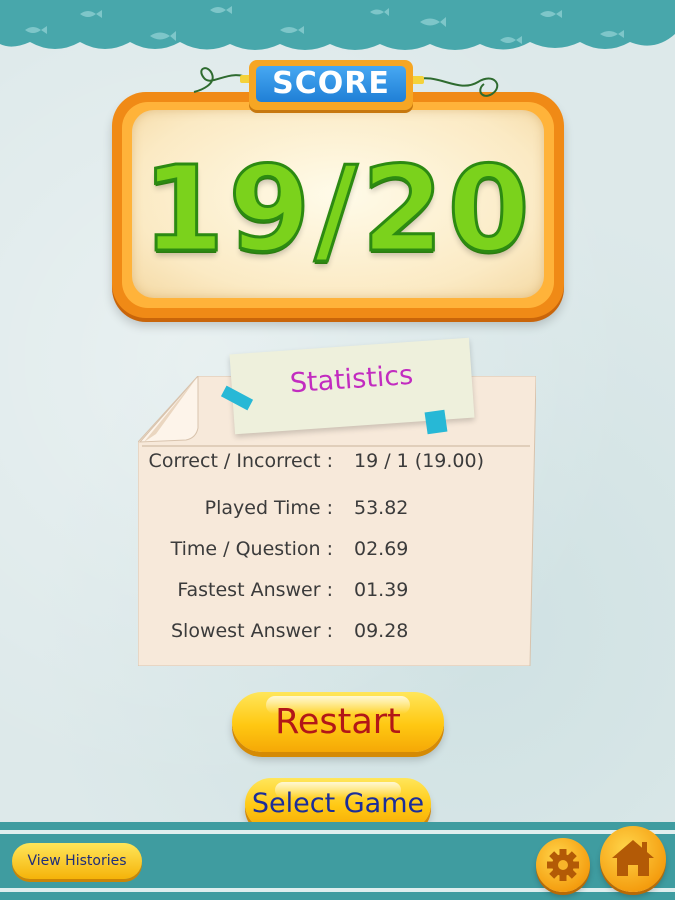 The width and height of the screenshot is (675, 900). I want to click on score-label-badge: SCORE, so click(331, 85).